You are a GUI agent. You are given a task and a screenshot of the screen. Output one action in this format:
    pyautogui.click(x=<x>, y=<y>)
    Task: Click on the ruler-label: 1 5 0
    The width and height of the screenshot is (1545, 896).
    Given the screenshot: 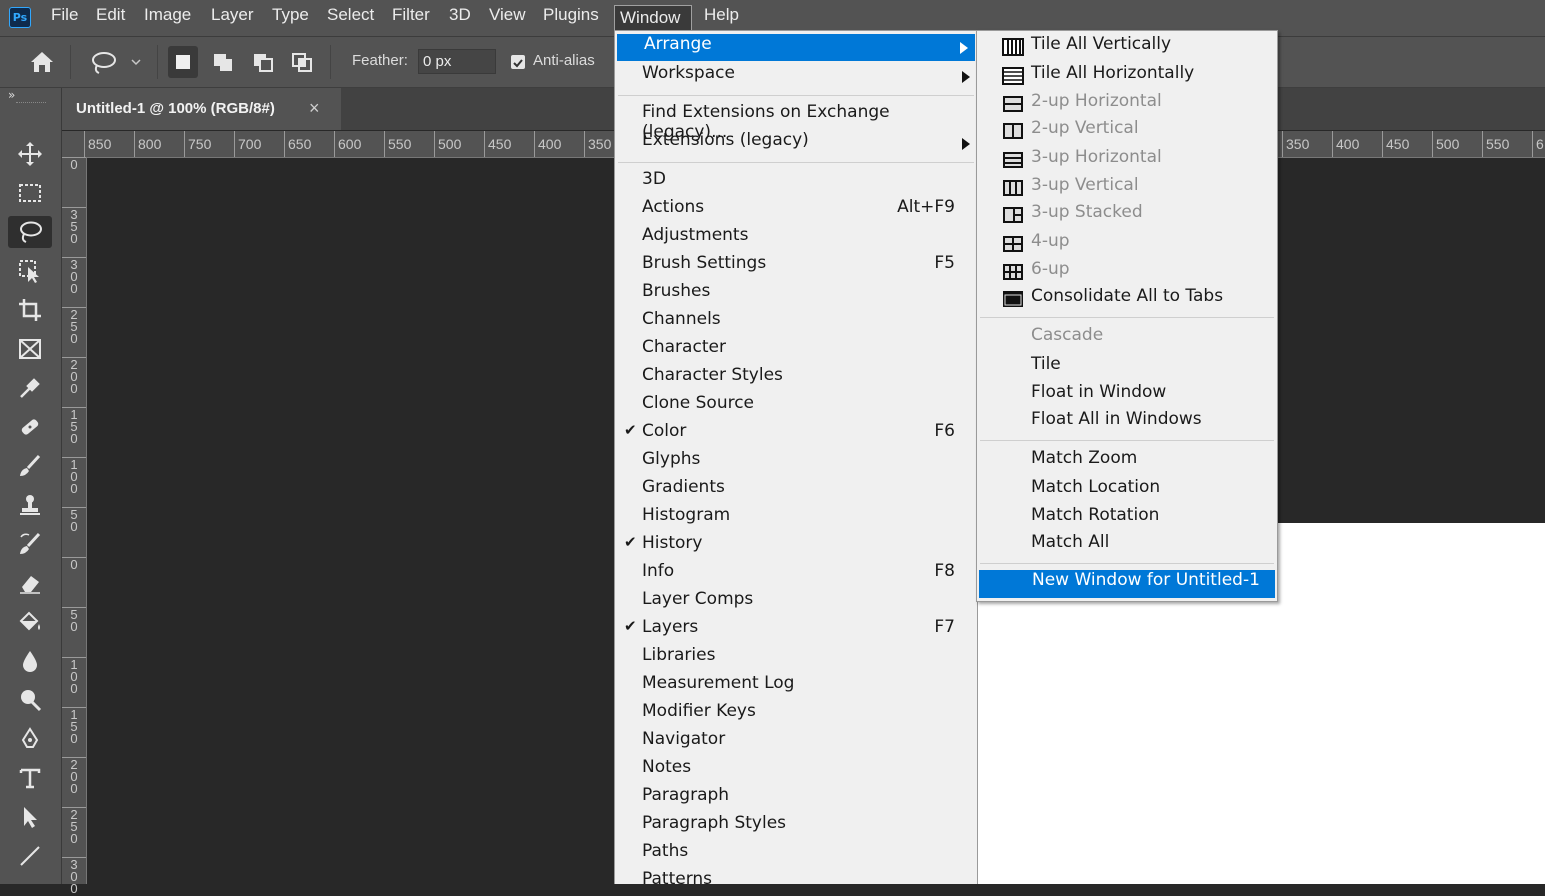 What is the action you would take?
    pyautogui.click(x=74, y=726)
    